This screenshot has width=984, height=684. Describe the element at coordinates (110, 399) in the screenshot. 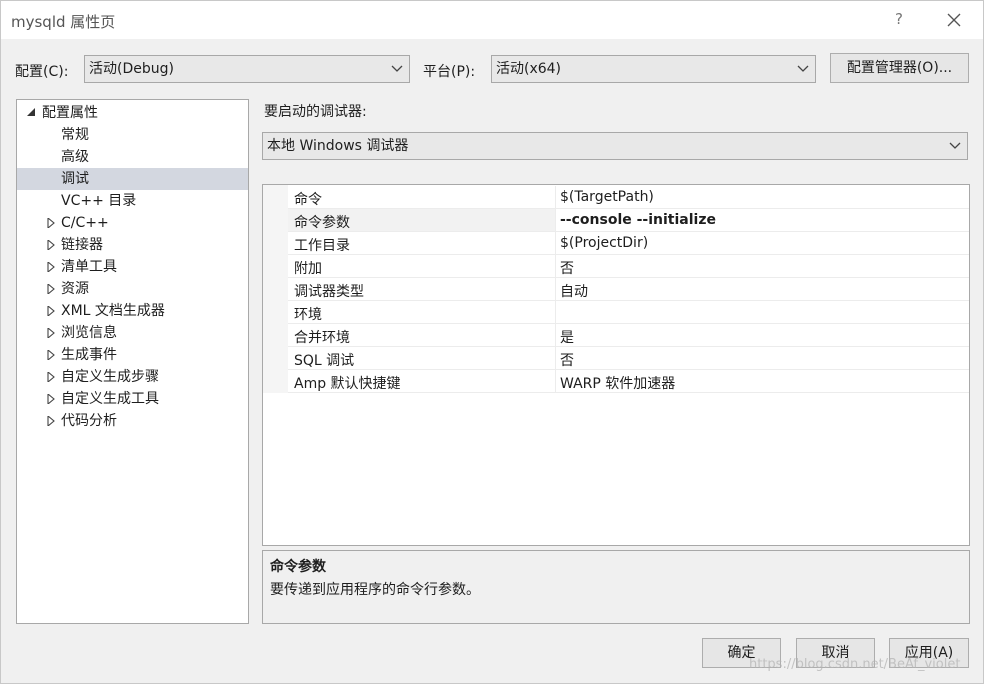

I see `tree-item-label: 自定义生成工具` at that location.